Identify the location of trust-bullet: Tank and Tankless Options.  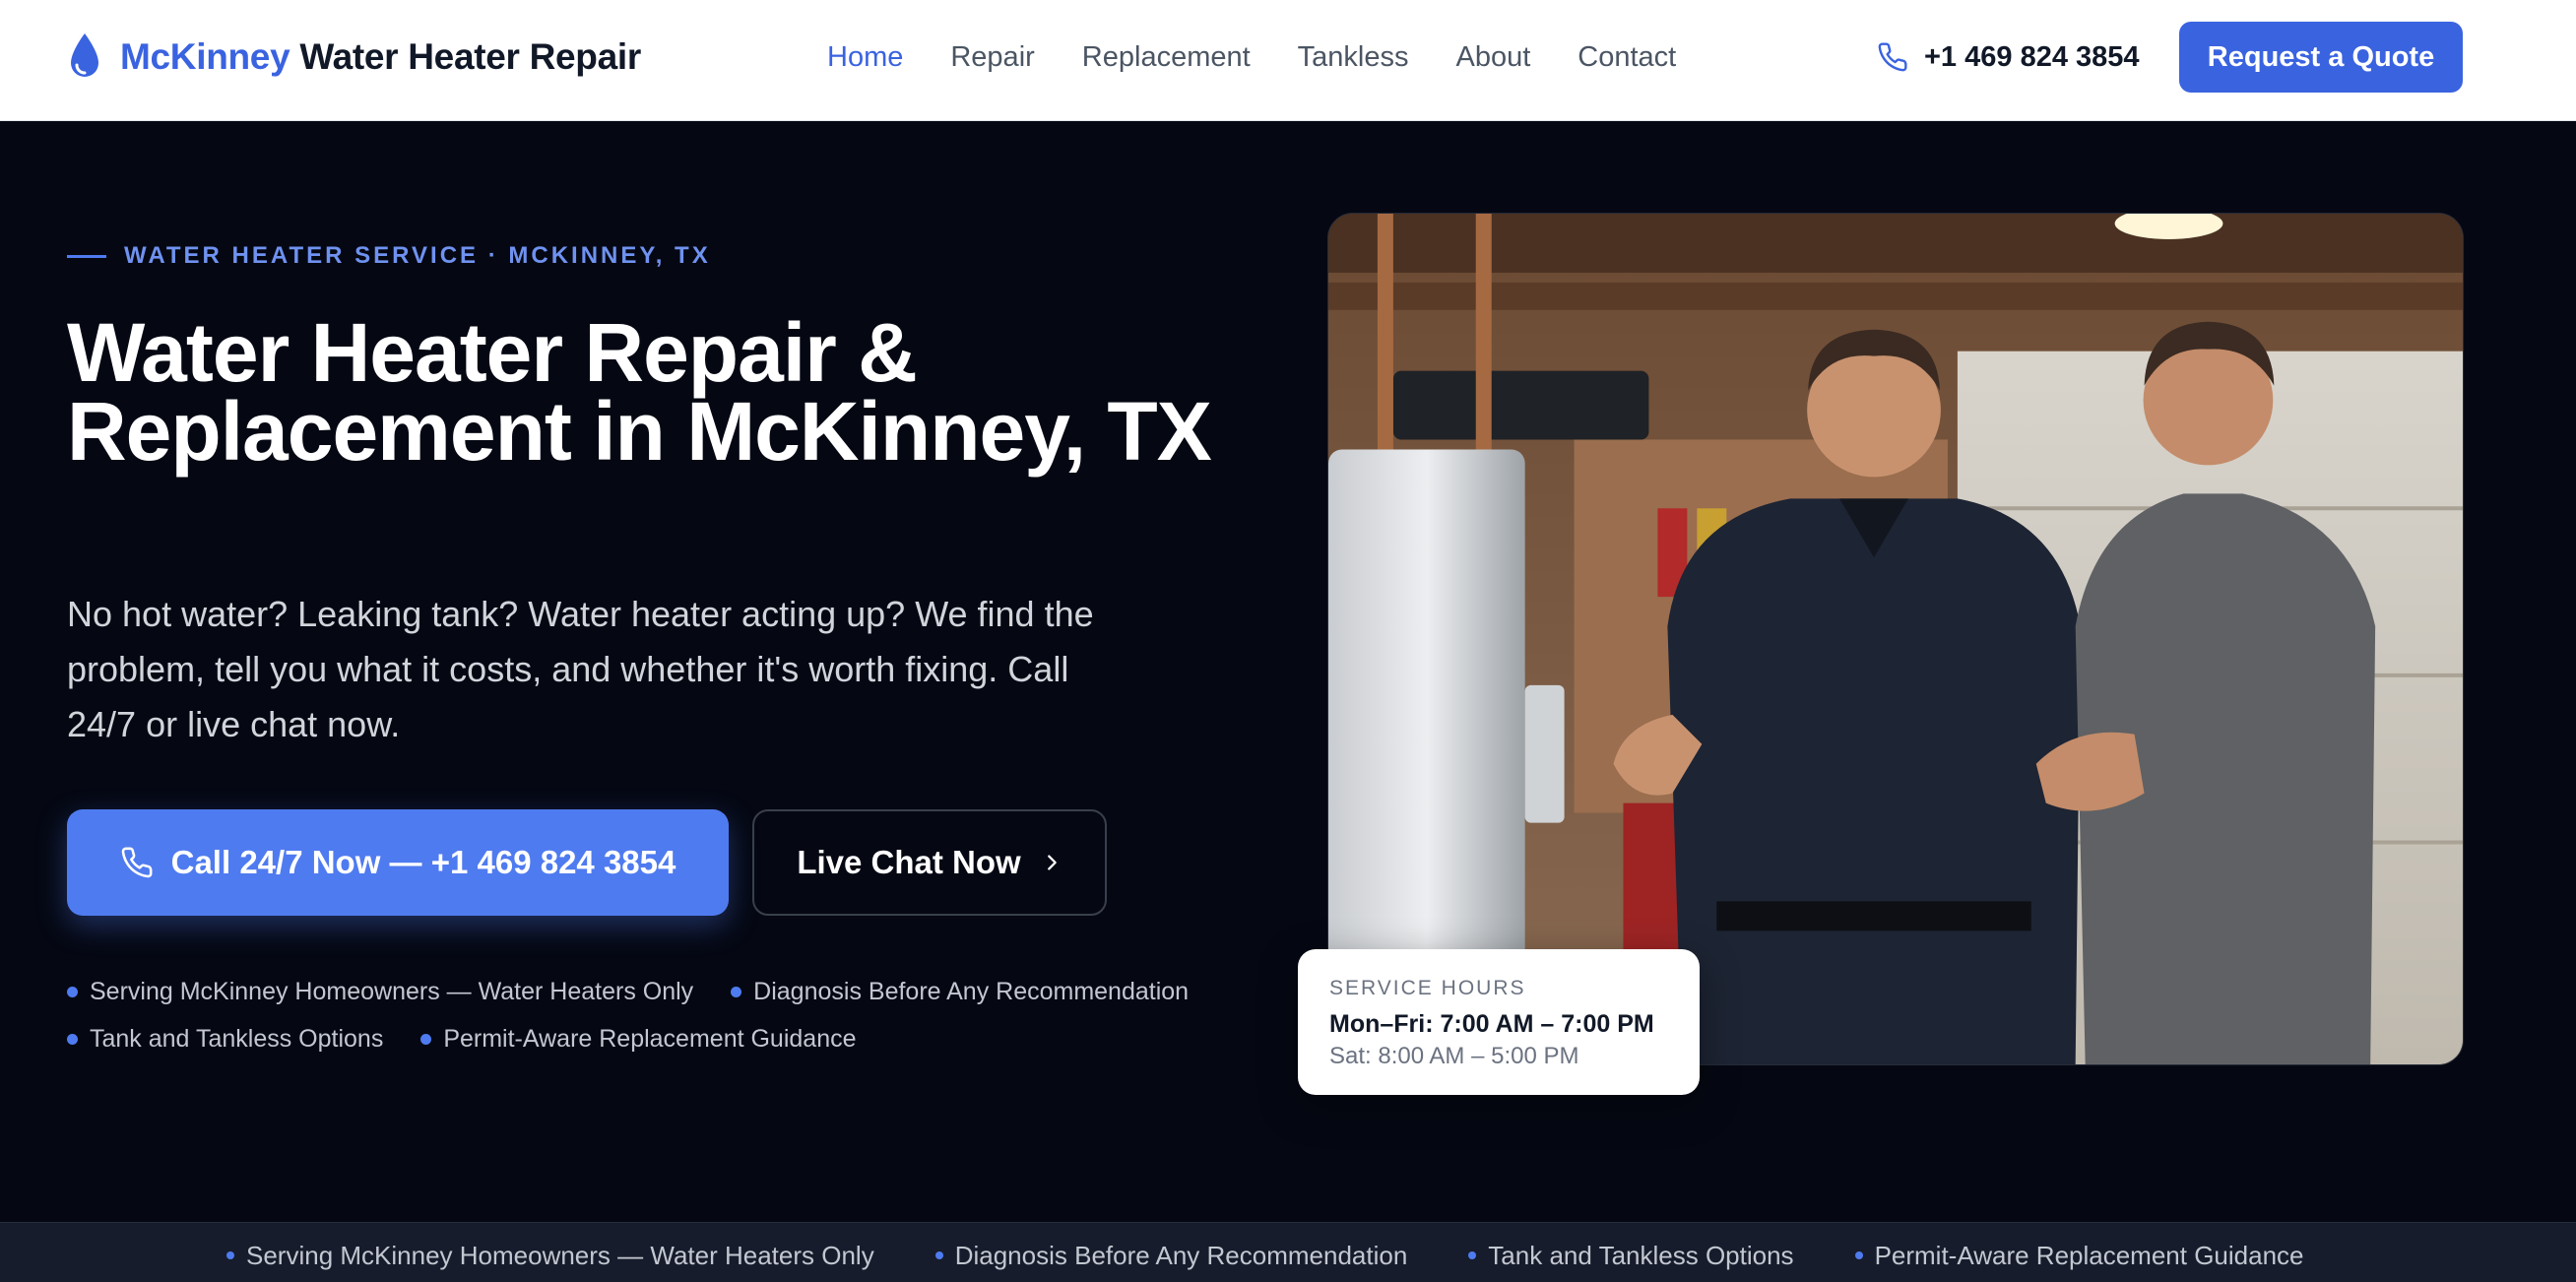
(225, 1039).